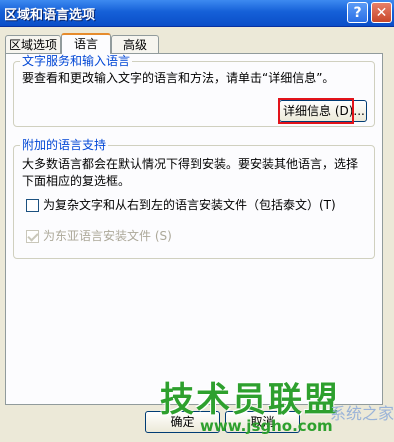 This screenshot has width=394, height=442. Describe the element at coordinates (33, 44) in the screenshot. I see `tab-regional-options: 区域选项` at that location.